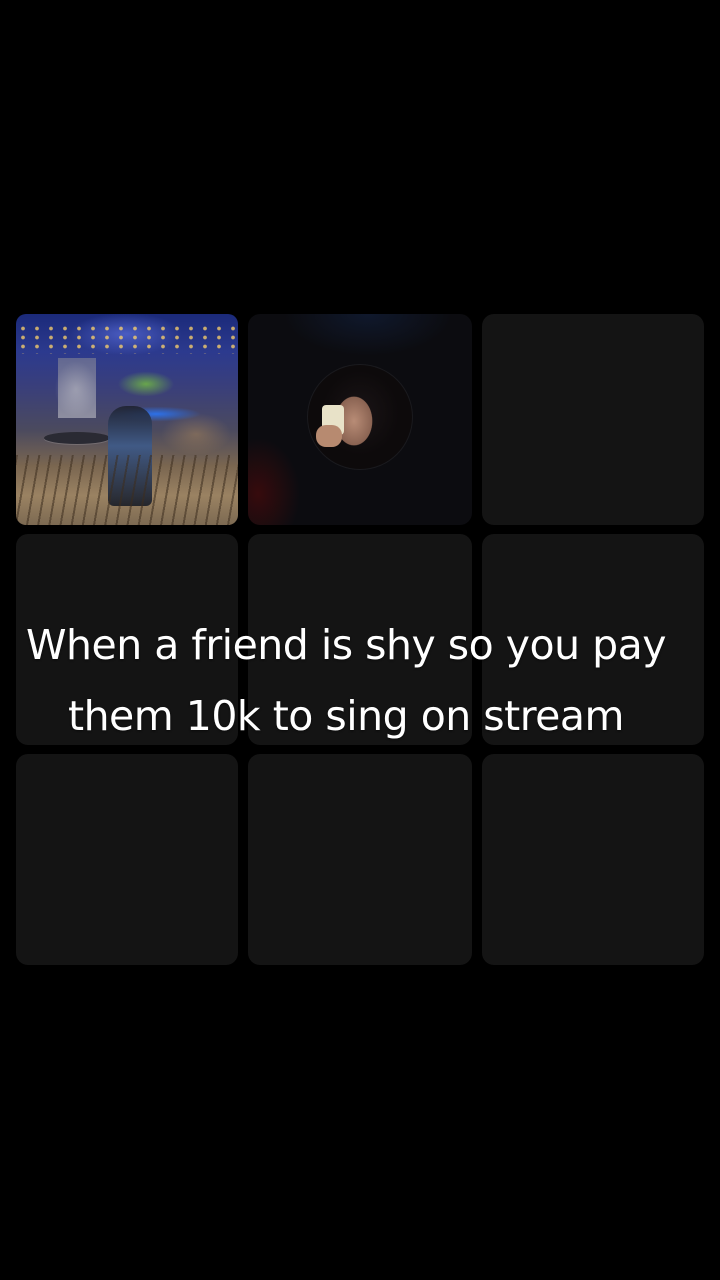 Image resolution: width=720 pixels, height=1280 pixels. I want to click on statue-figure, so click(77, 388).